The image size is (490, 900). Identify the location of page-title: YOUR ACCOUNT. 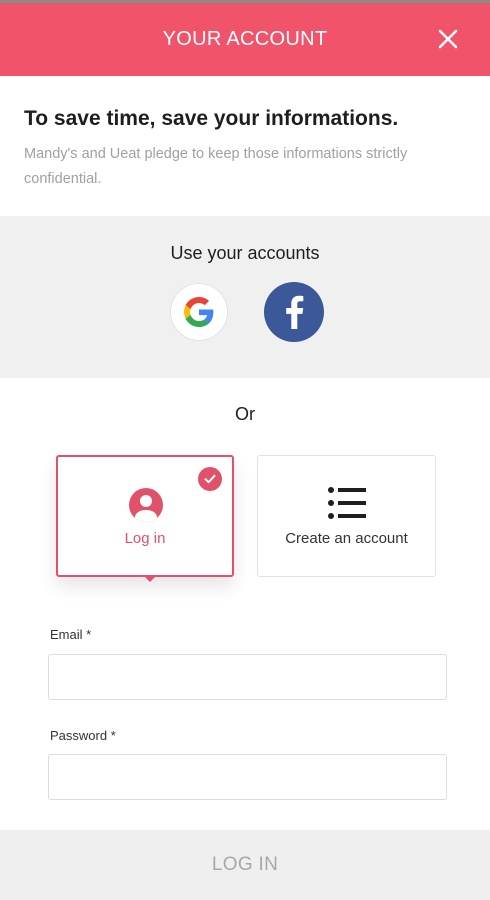
(245, 39).